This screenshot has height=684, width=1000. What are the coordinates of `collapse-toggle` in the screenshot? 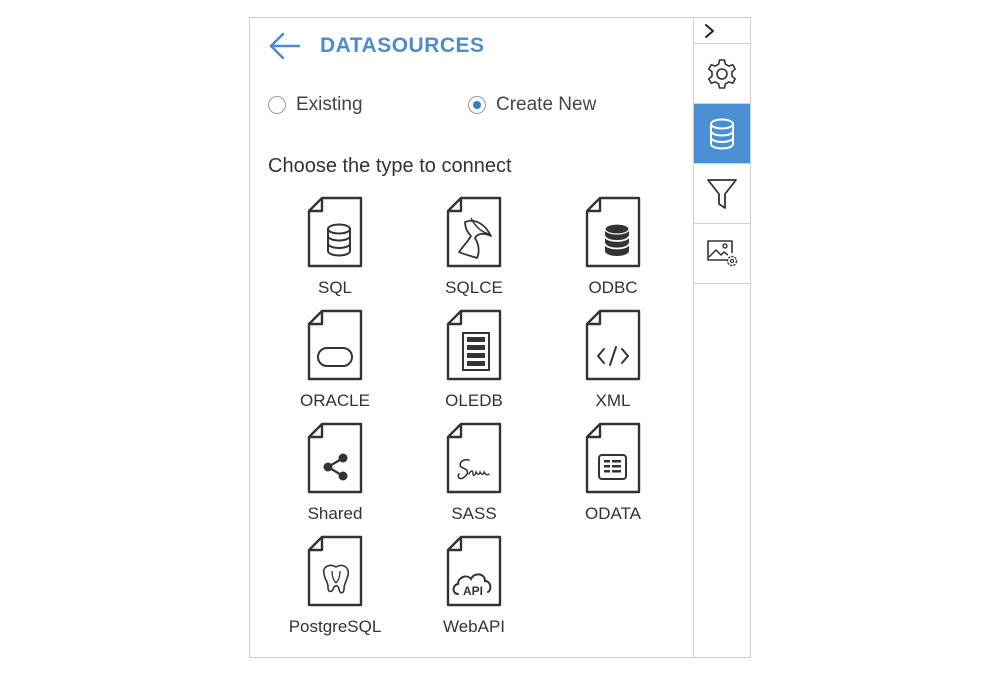 It's located at (722, 31).